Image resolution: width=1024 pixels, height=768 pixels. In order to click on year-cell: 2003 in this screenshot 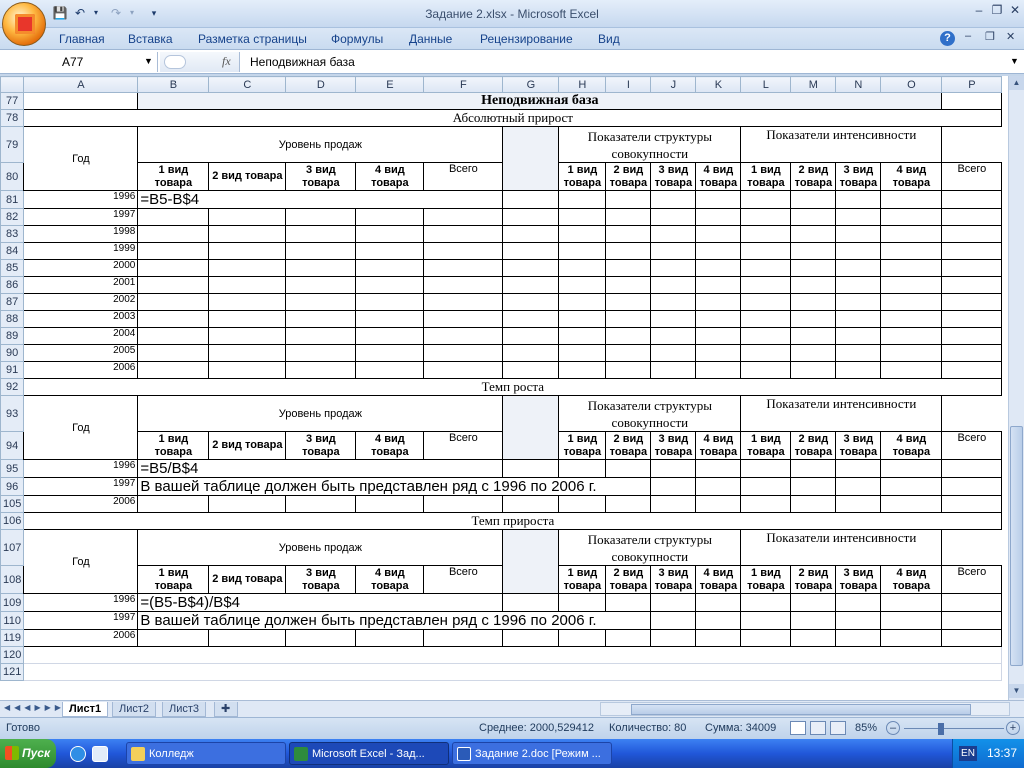, I will do `click(81, 319)`.